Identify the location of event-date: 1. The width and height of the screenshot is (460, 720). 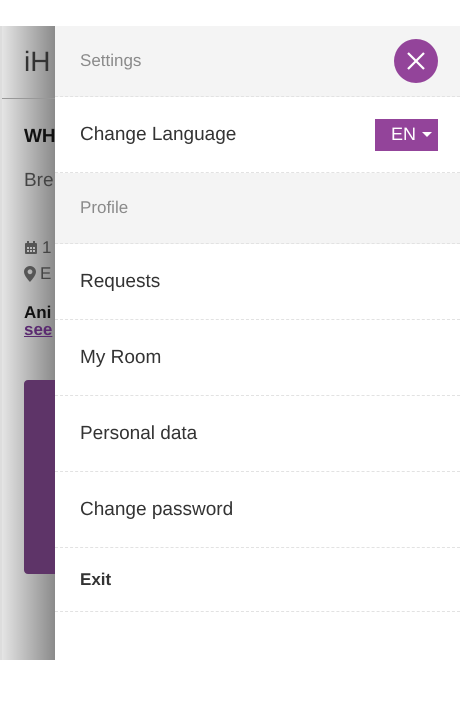
(47, 248).